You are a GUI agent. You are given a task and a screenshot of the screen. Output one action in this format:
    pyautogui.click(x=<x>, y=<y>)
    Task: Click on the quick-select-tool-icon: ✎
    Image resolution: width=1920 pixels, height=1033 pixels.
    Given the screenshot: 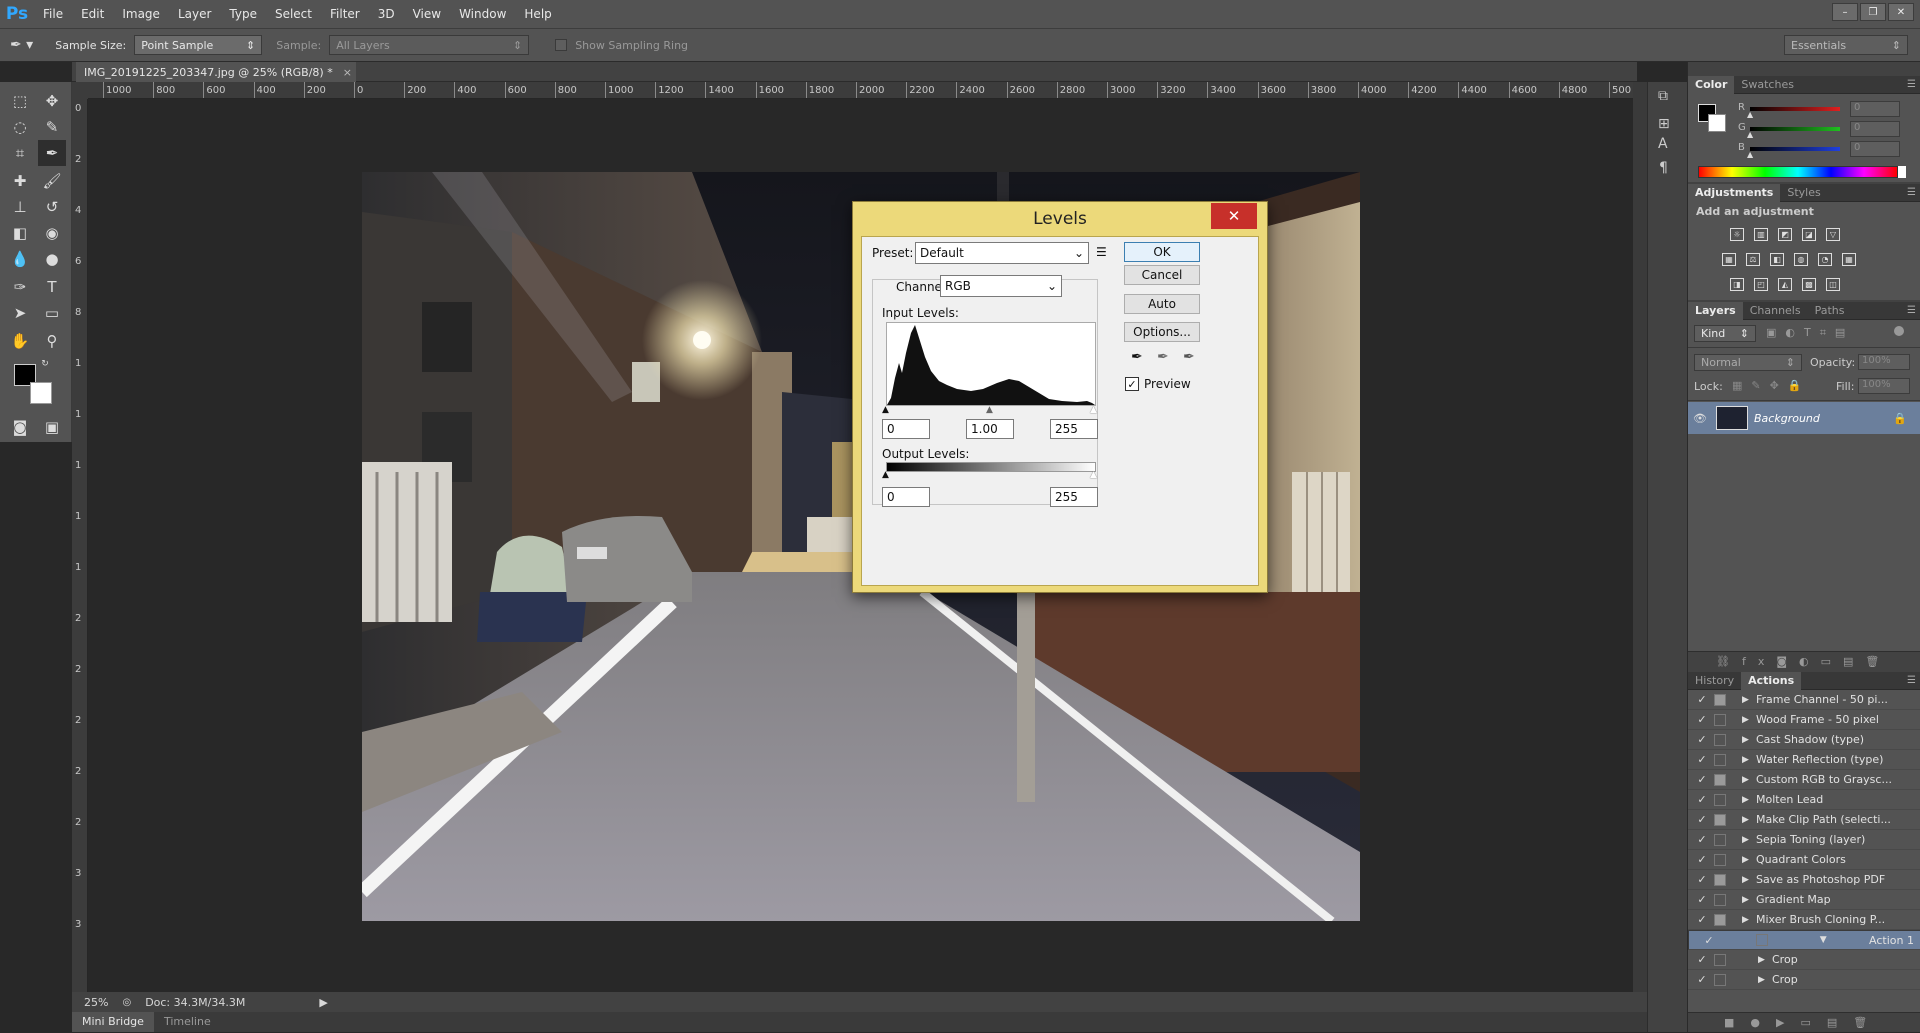 What is the action you would take?
    pyautogui.click(x=52, y=127)
    